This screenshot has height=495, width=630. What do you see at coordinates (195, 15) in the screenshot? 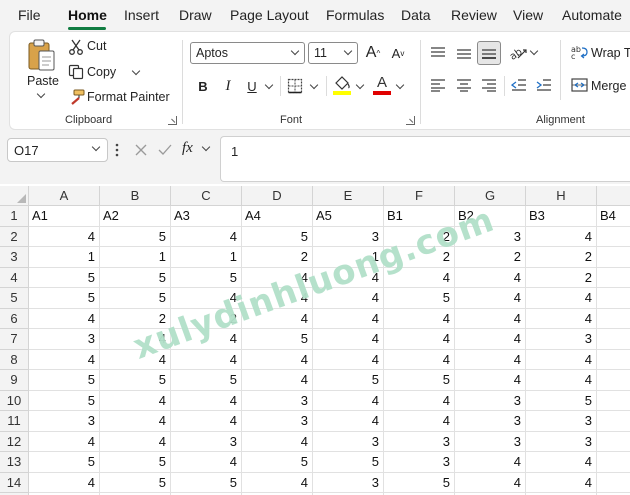
I see `menu-draw: Draw` at bounding box center [195, 15].